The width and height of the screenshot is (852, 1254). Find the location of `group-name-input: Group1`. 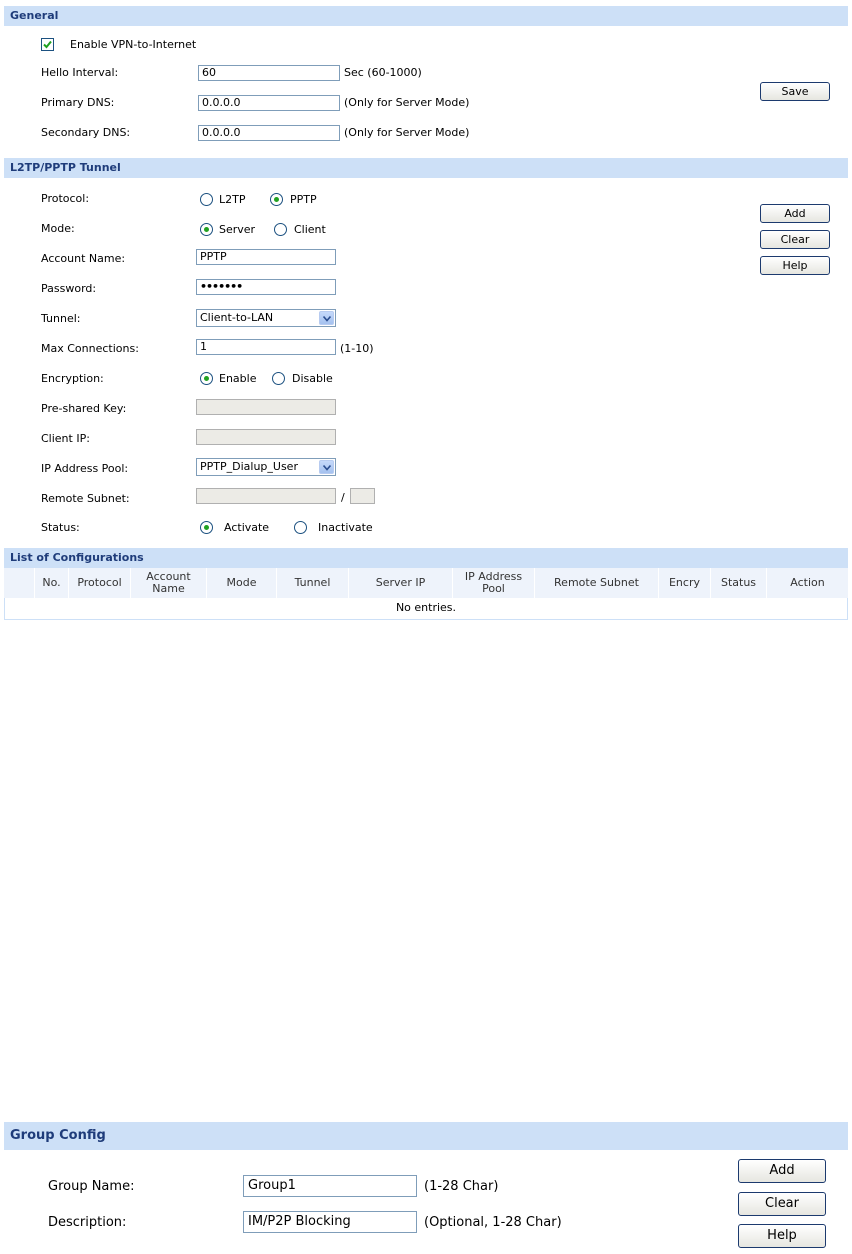

group-name-input: Group1 is located at coordinates (330, 1186).